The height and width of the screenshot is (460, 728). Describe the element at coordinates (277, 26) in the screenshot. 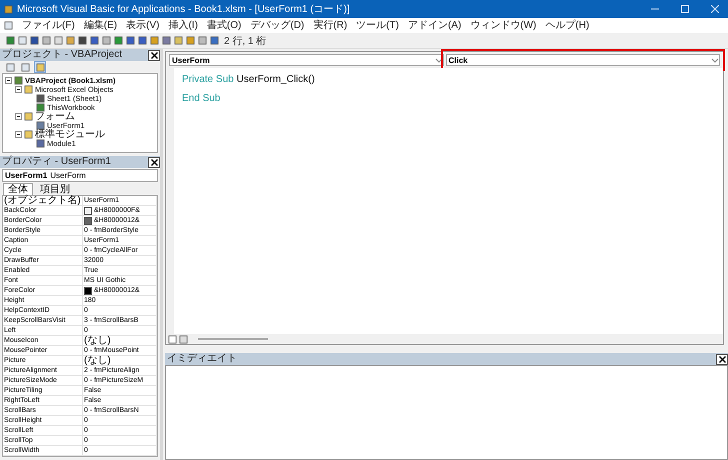

I see `menu-item: デバッグ(D)` at that location.